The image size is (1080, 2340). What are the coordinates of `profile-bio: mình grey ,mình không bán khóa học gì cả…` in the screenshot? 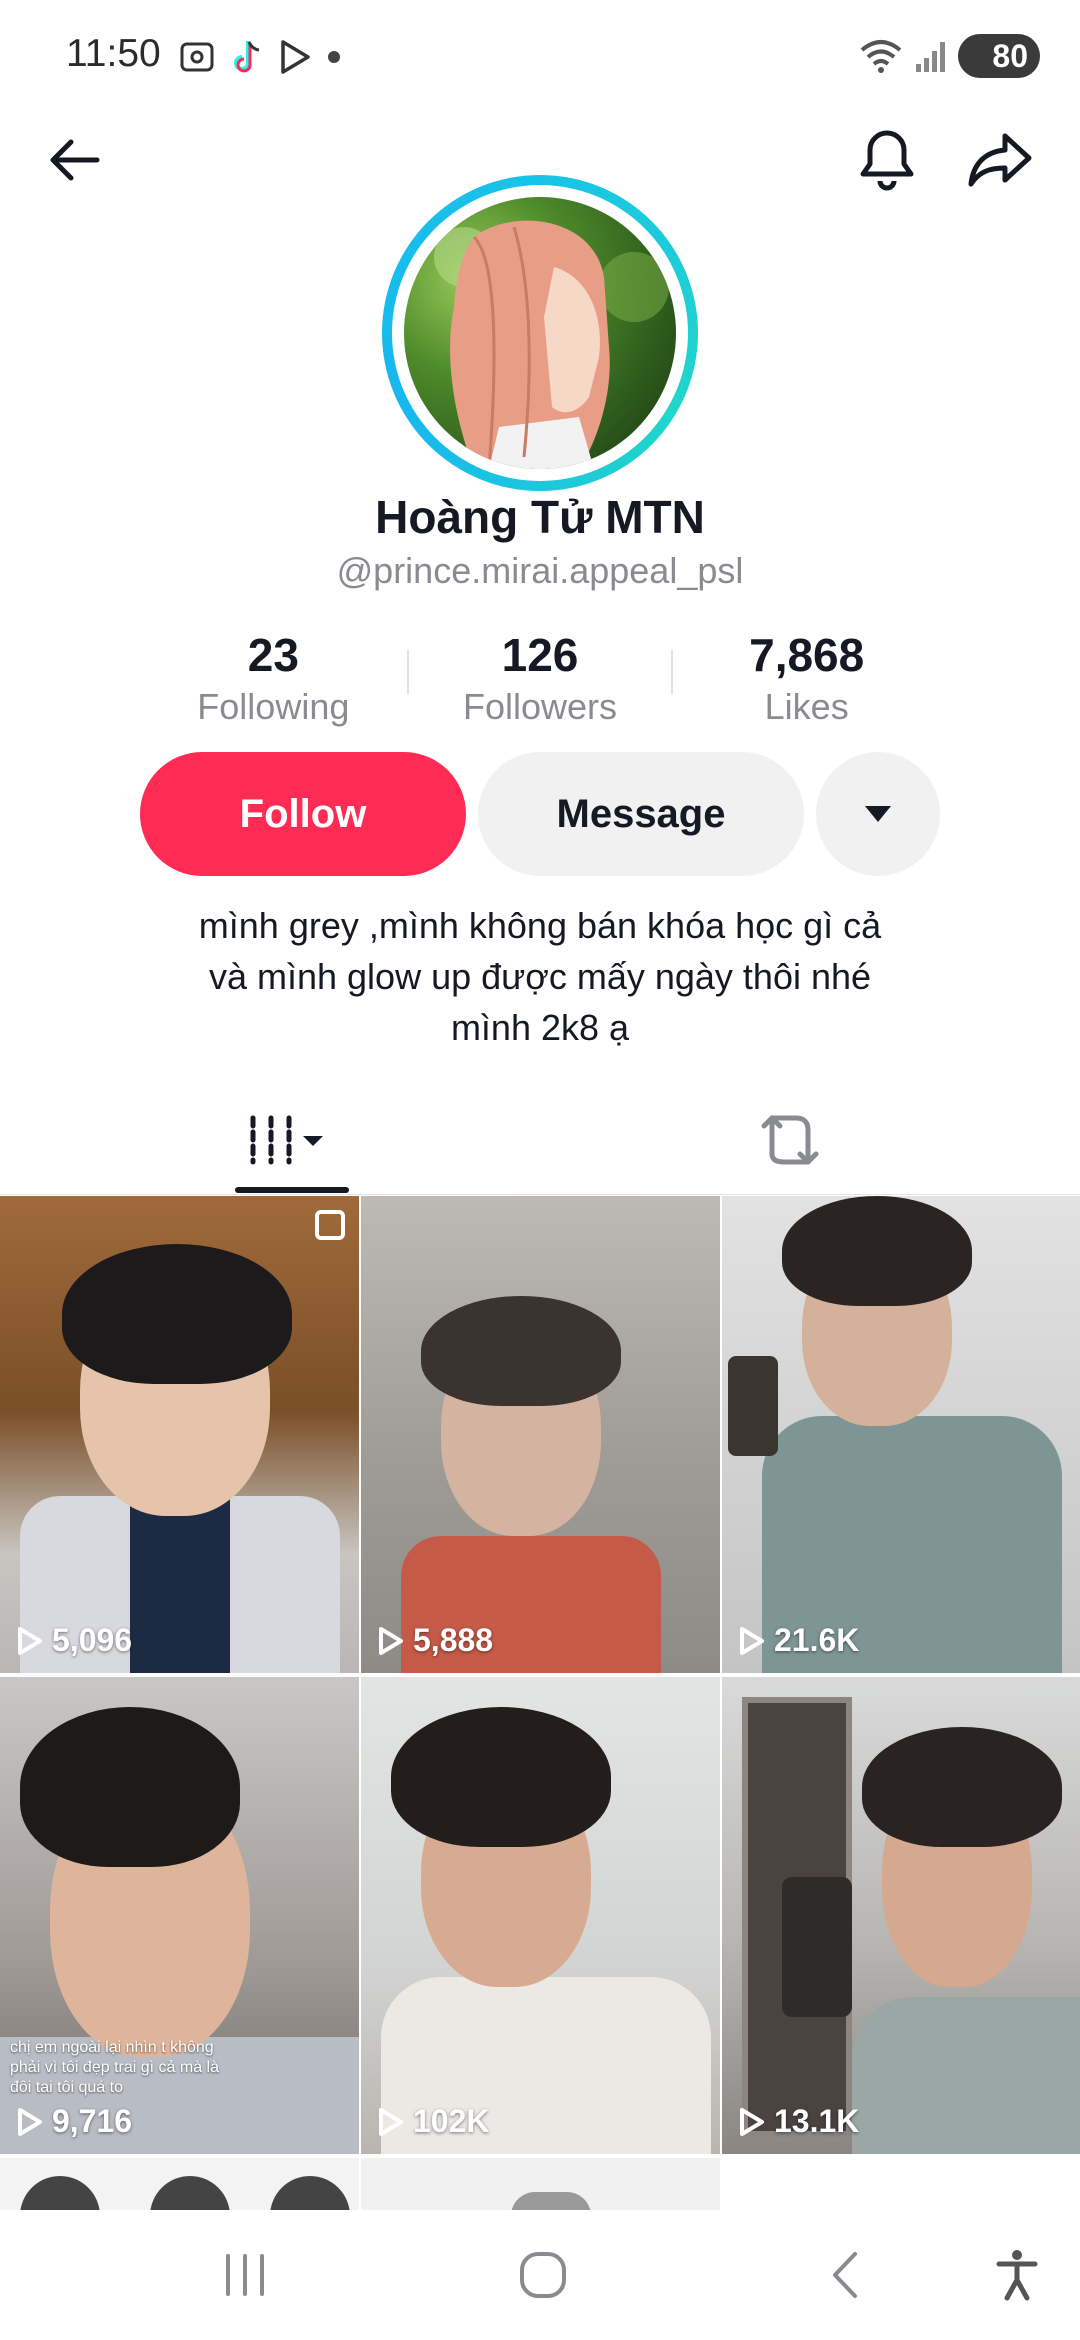 It's located at (540, 976).